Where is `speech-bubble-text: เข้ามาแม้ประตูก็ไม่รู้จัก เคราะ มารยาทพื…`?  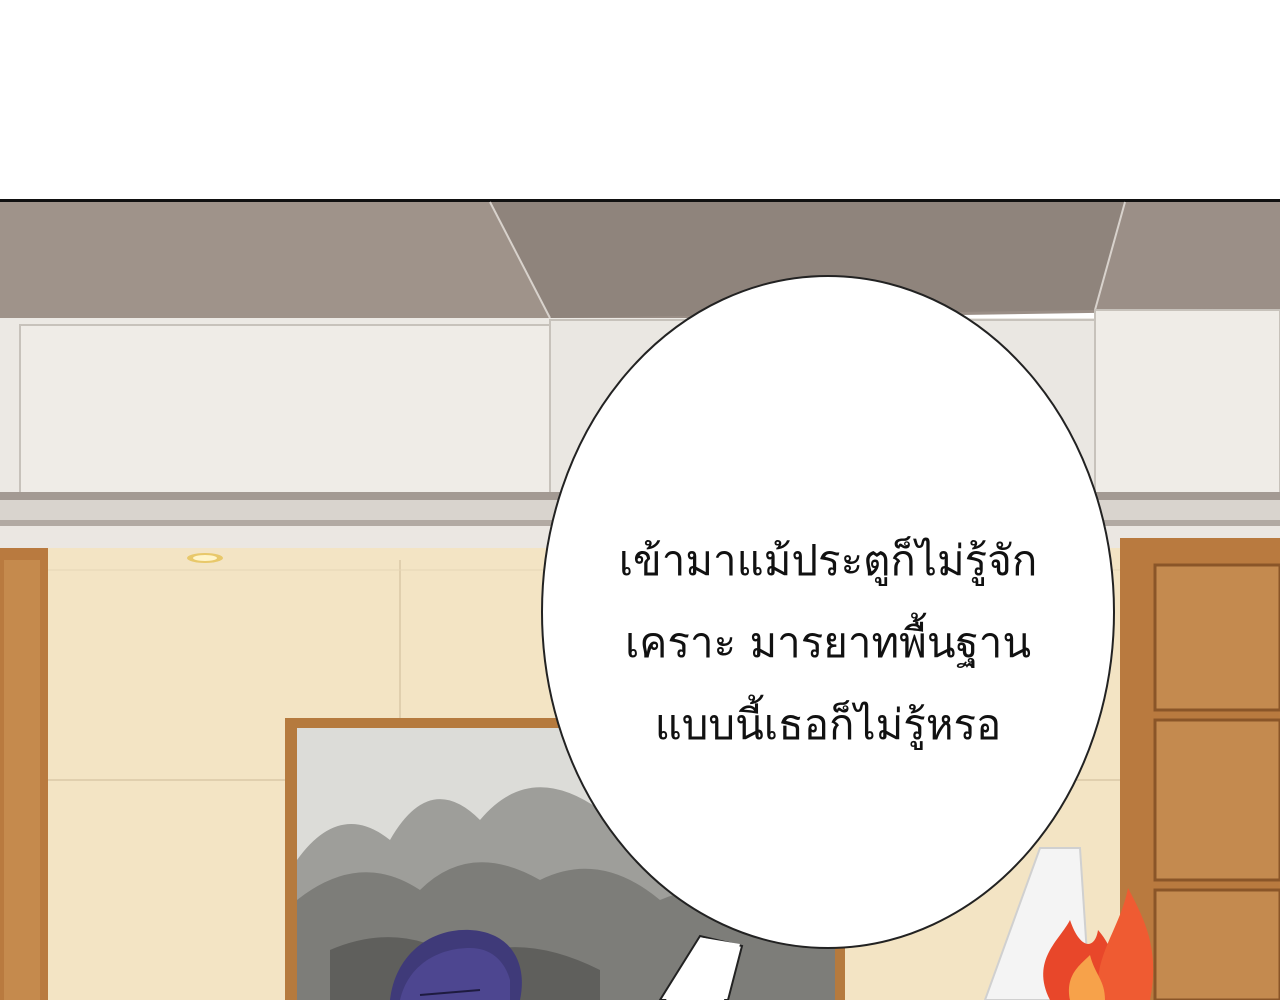 speech-bubble-text: เข้ามาแม้ประตูก็ไม่รู้จัก เคราะ มารยาทพื… is located at coordinates (828, 643).